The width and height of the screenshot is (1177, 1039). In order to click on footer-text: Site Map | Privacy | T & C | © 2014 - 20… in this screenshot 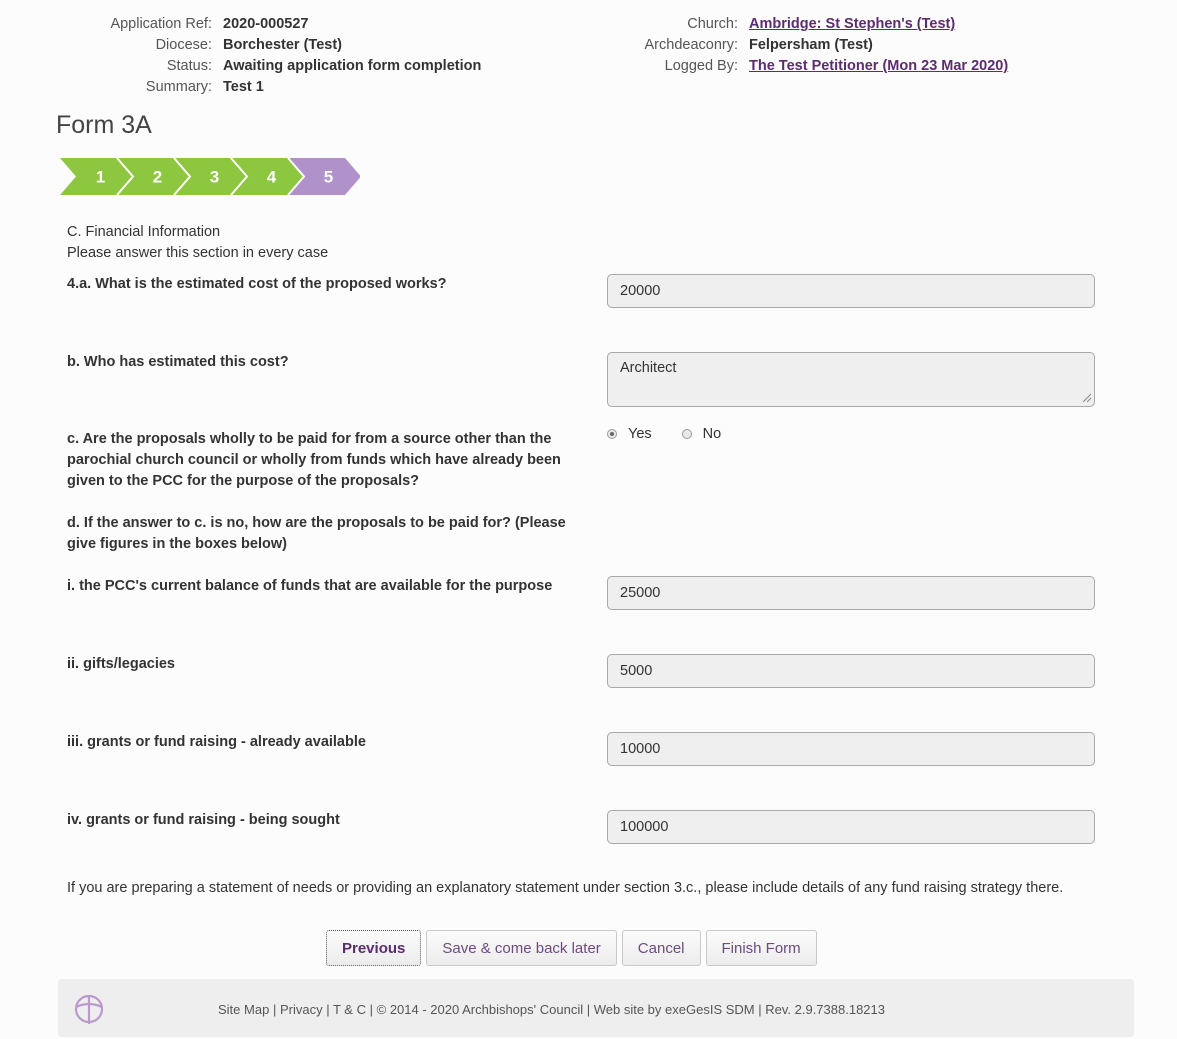, I will do `click(551, 1009)`.